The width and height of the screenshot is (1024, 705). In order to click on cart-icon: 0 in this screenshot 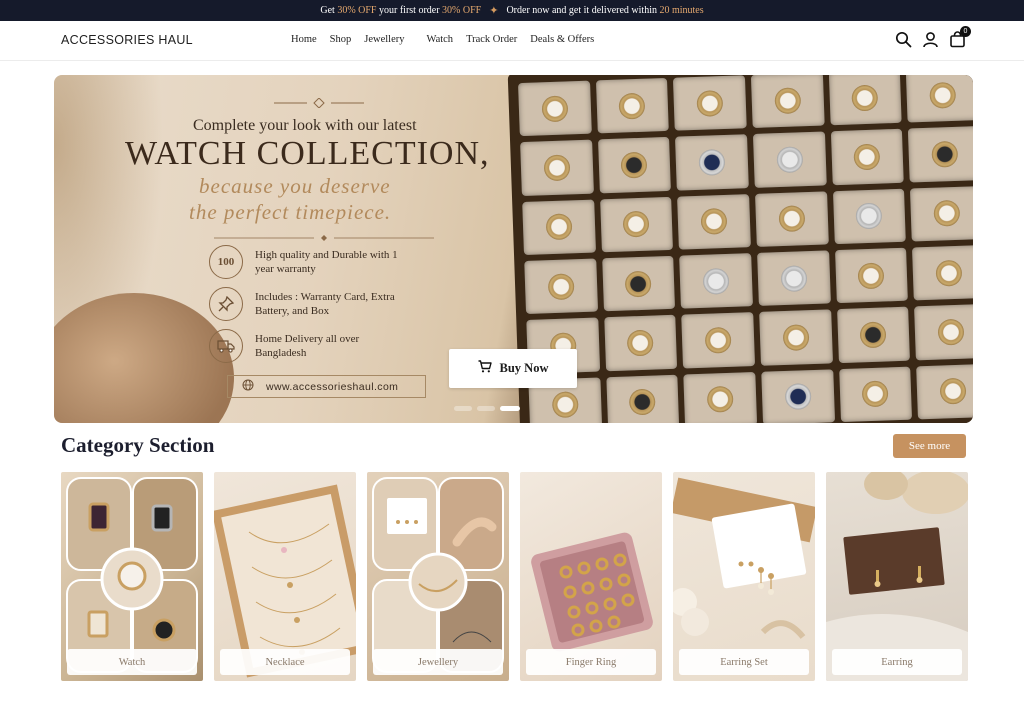, I will do `click(960, 37)`.